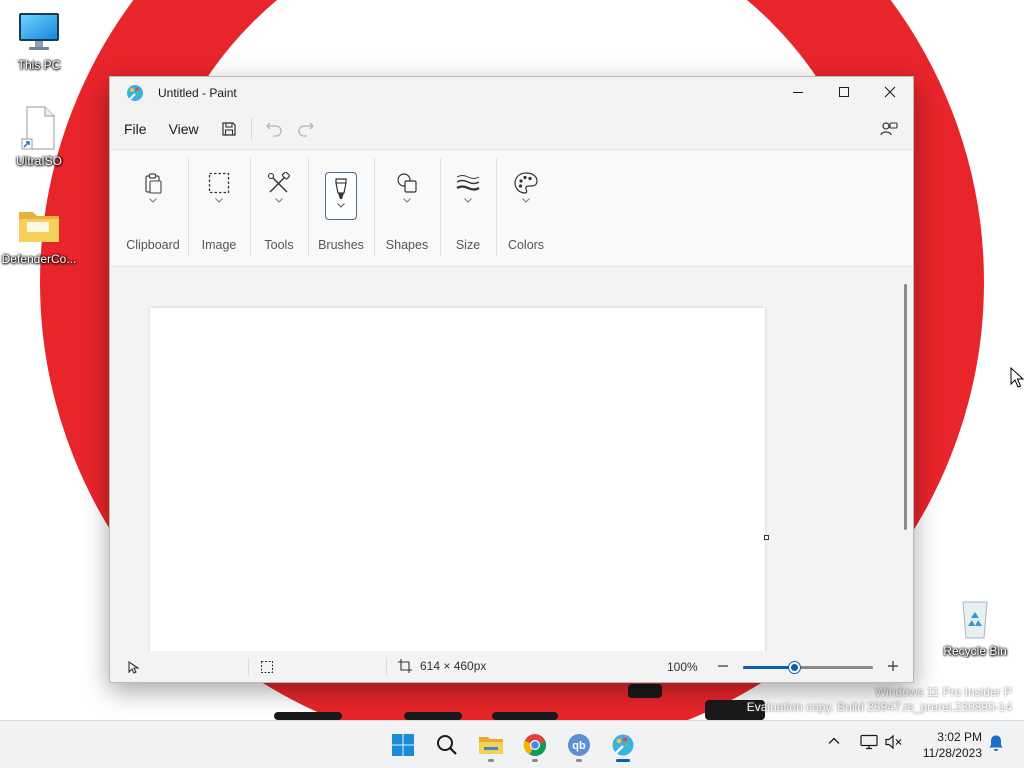 The height and width of the screenshot is (768, 1024). I want to click on clock-date: 11/28/2023, so click(952, 753).